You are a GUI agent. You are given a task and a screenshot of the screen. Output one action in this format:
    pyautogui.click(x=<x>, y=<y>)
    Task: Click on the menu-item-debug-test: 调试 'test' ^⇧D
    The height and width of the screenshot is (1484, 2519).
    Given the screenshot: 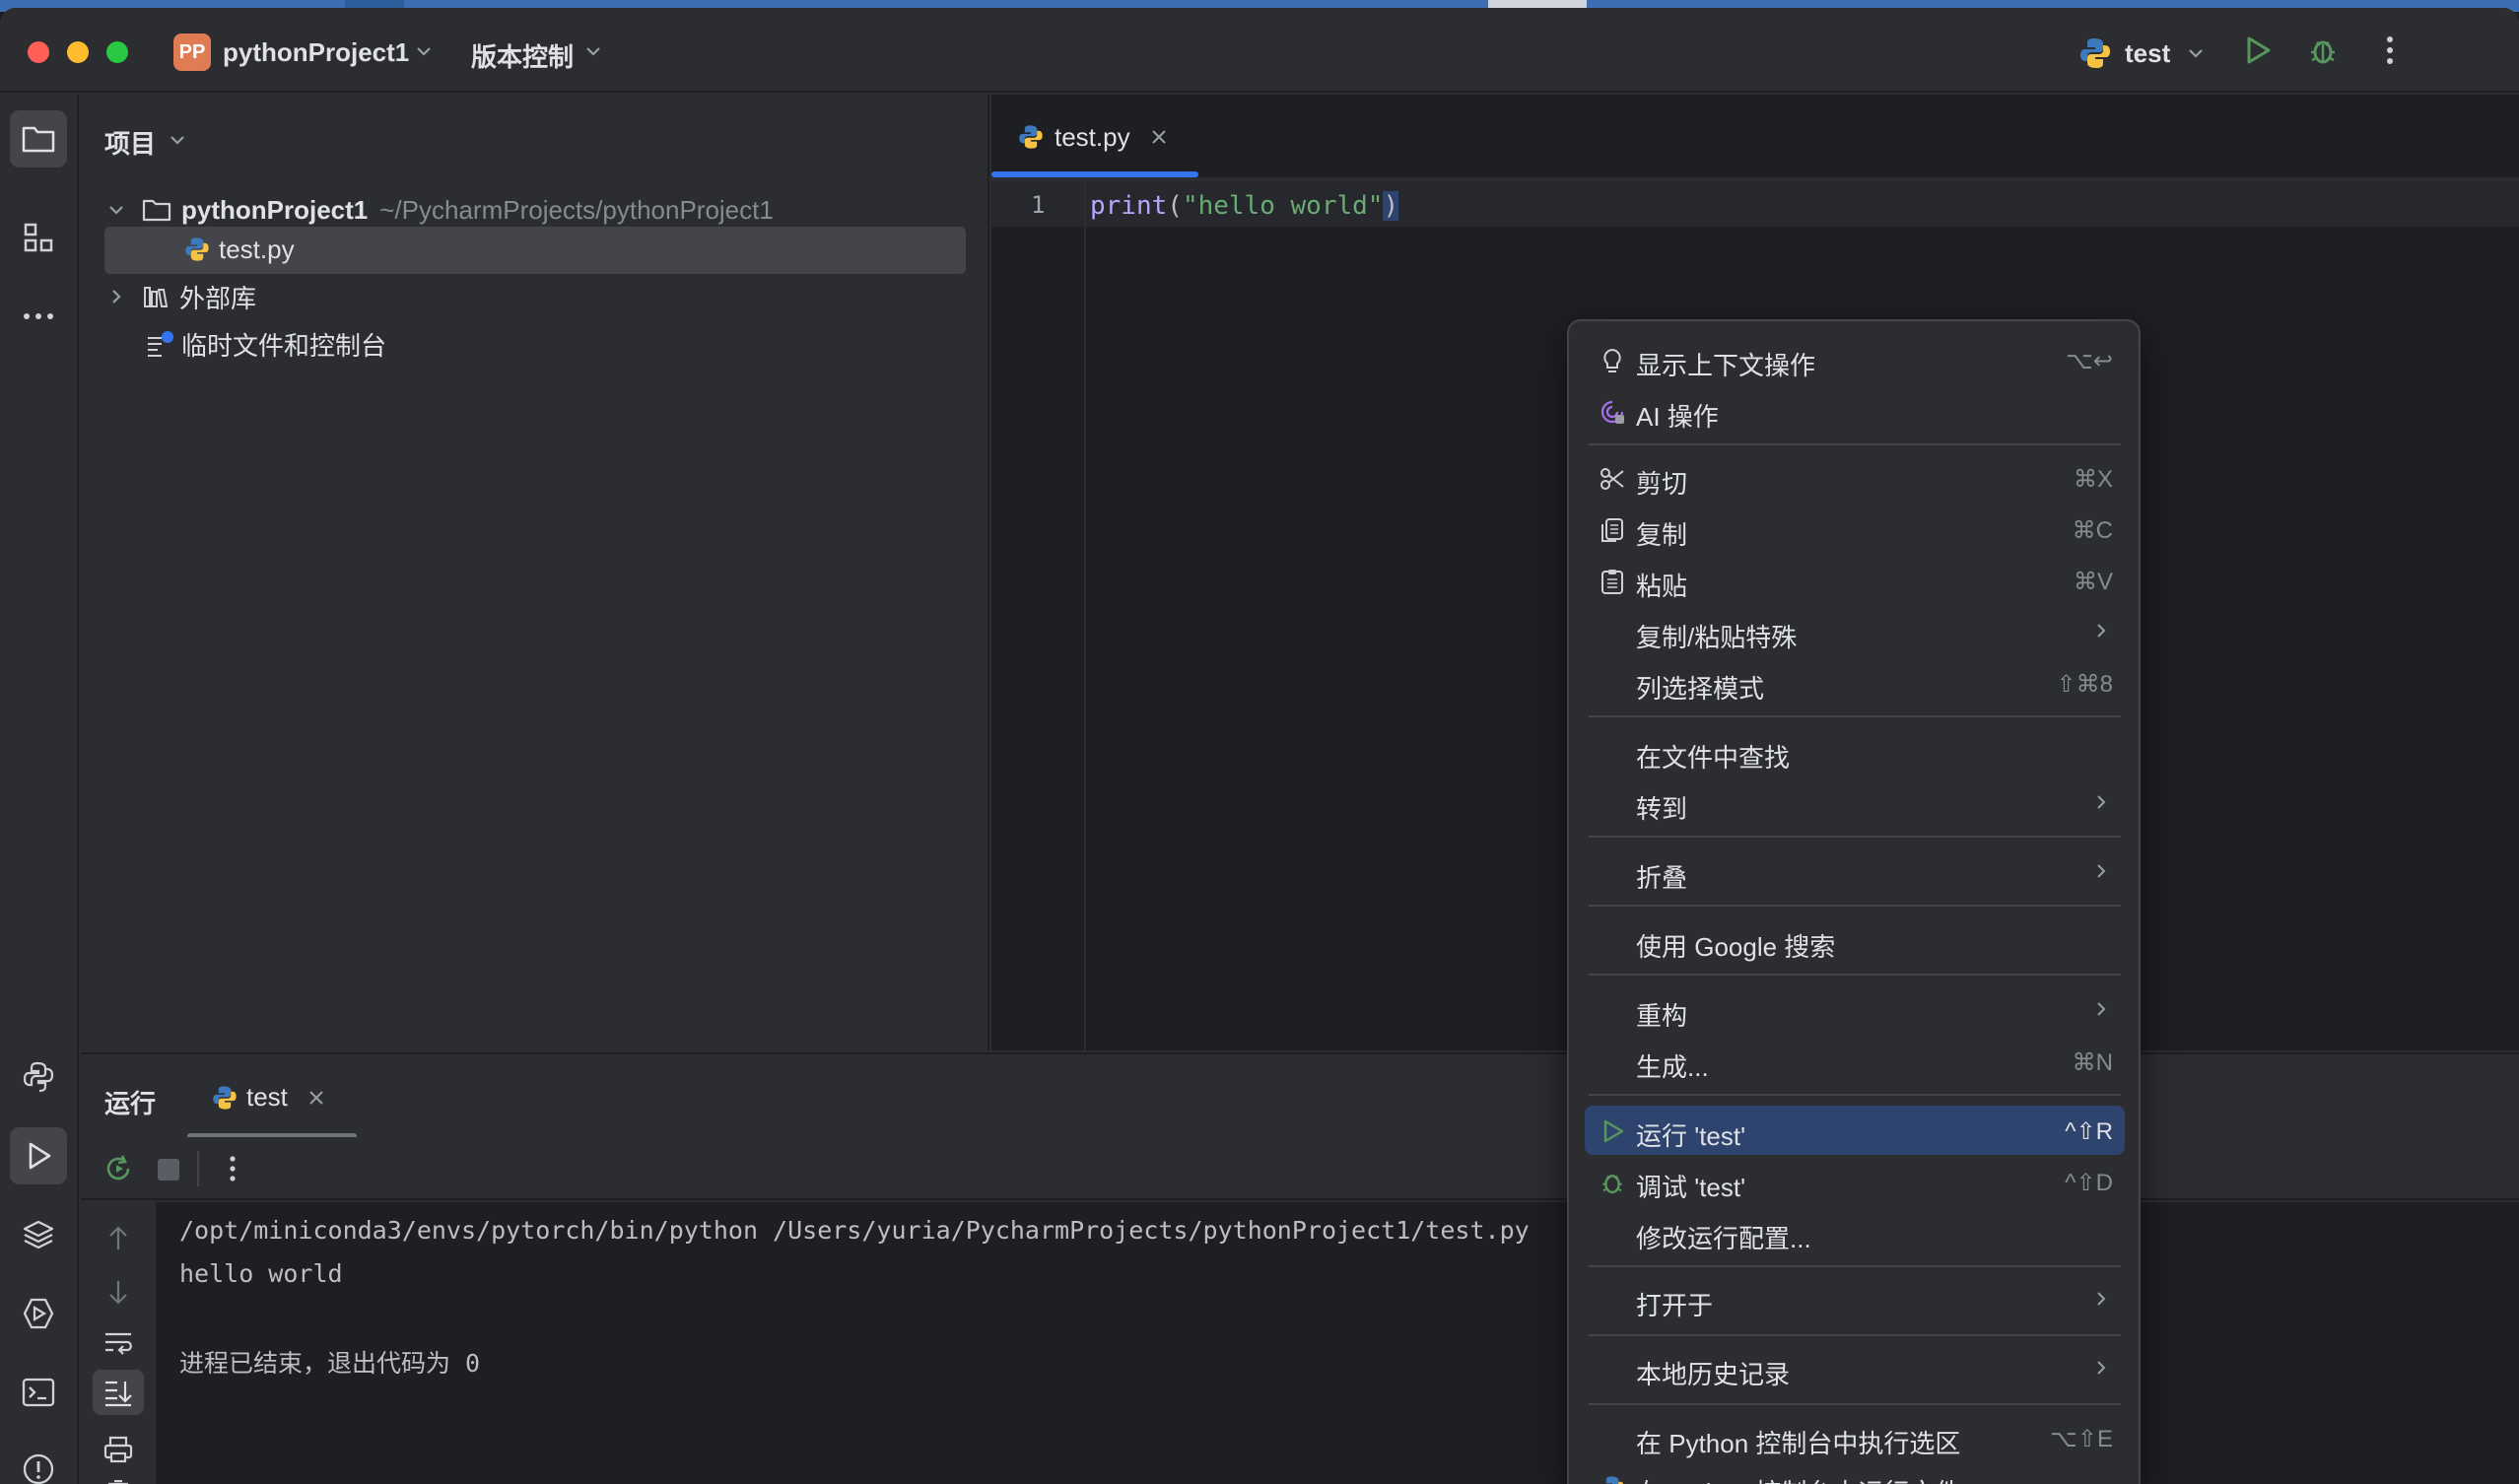 What is the action you would take?
    pyautogui.click(x=1855, y=1181)
    